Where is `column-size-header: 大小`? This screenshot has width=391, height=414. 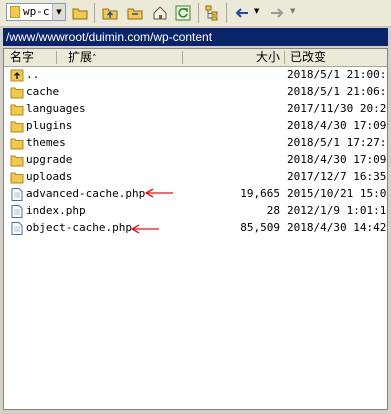
column-size-header: 大小 is located at coordinates (268, 57).